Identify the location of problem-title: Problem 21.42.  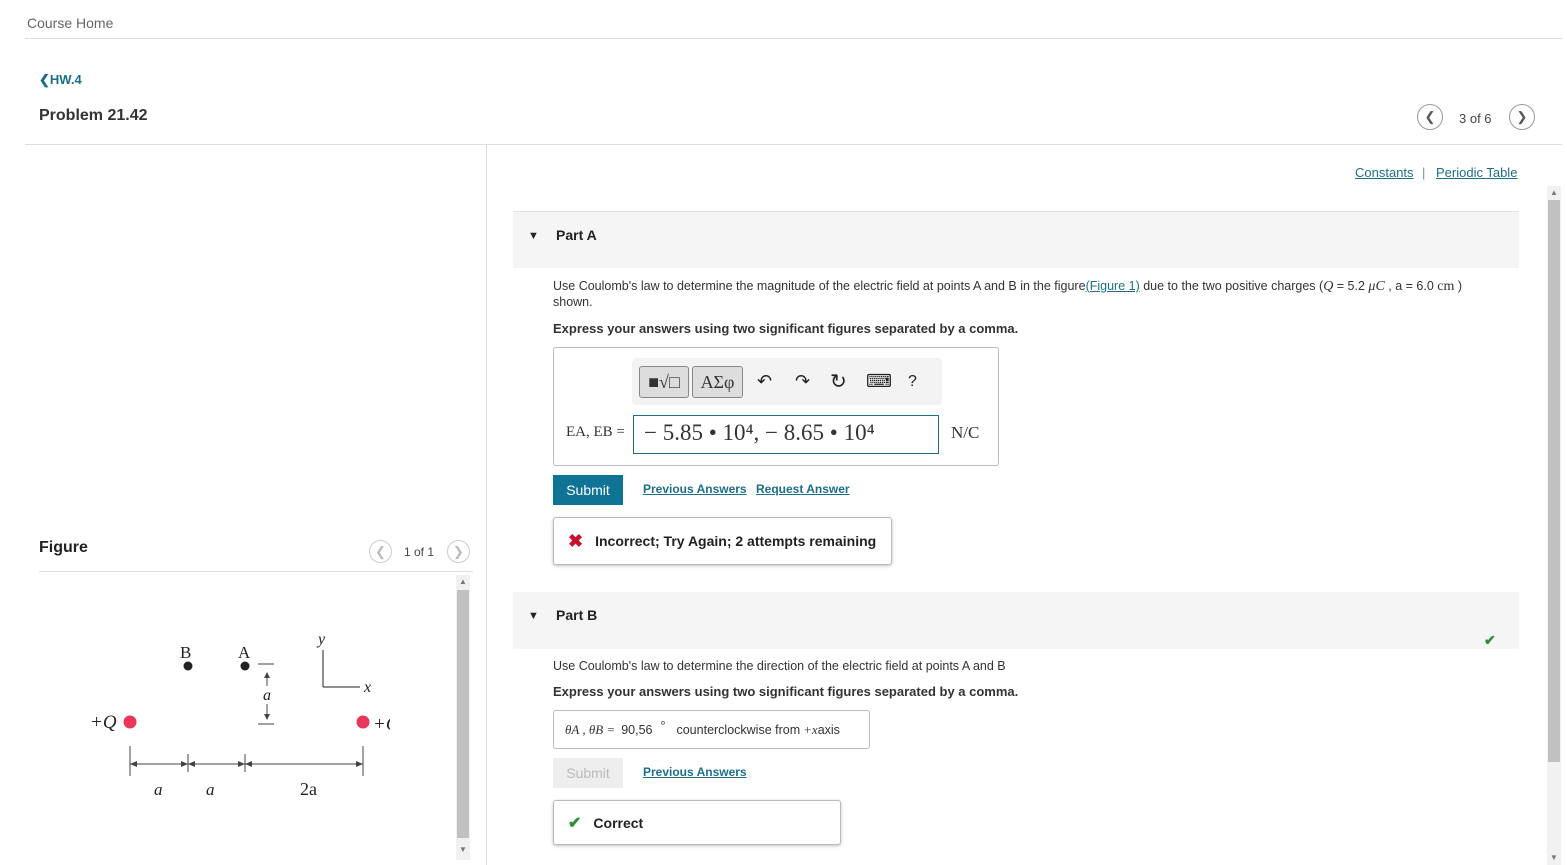
(93, 115).